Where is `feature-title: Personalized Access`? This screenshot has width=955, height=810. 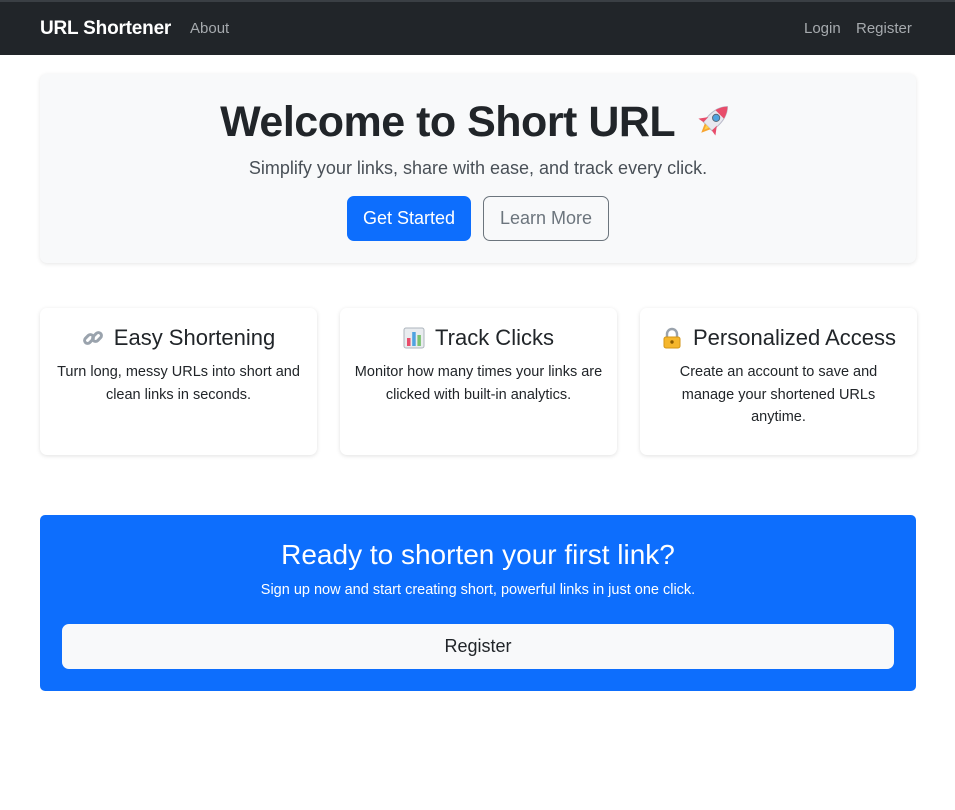
feature-title: Personalized Access is located at coordinates (778, 338).